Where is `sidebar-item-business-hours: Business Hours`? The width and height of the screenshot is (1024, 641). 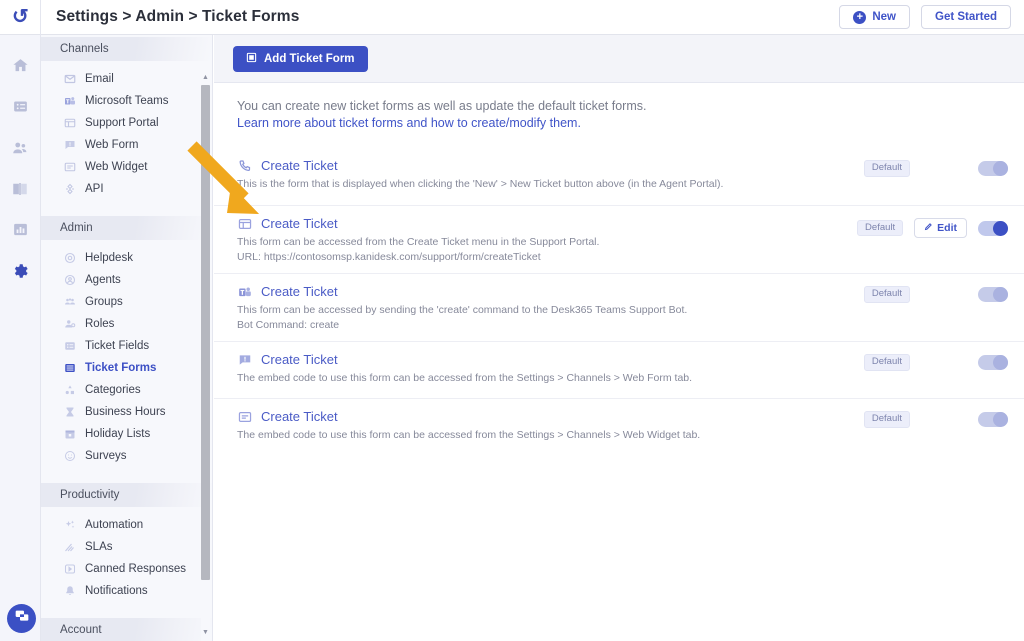 sidebar-item-business-hours: Business Hours is located at coordinates (126, 412).